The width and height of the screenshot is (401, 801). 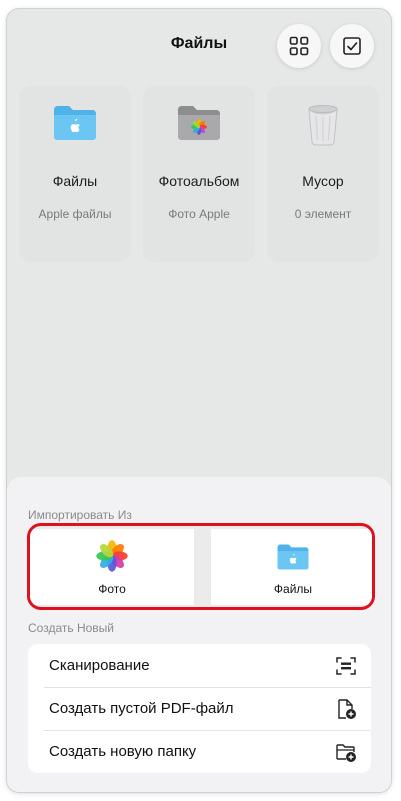 I want to click on create-folder-label: Создать новую папку, so click(x=123, y=751).